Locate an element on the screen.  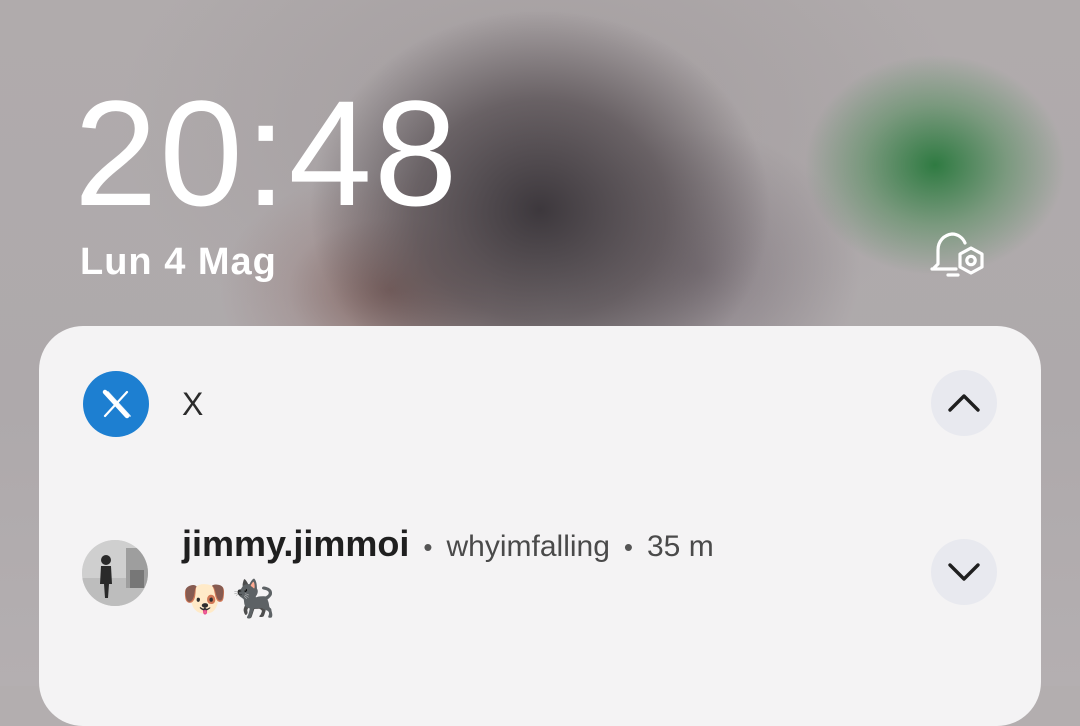
collapse-button is located at coordinates (964, 403).